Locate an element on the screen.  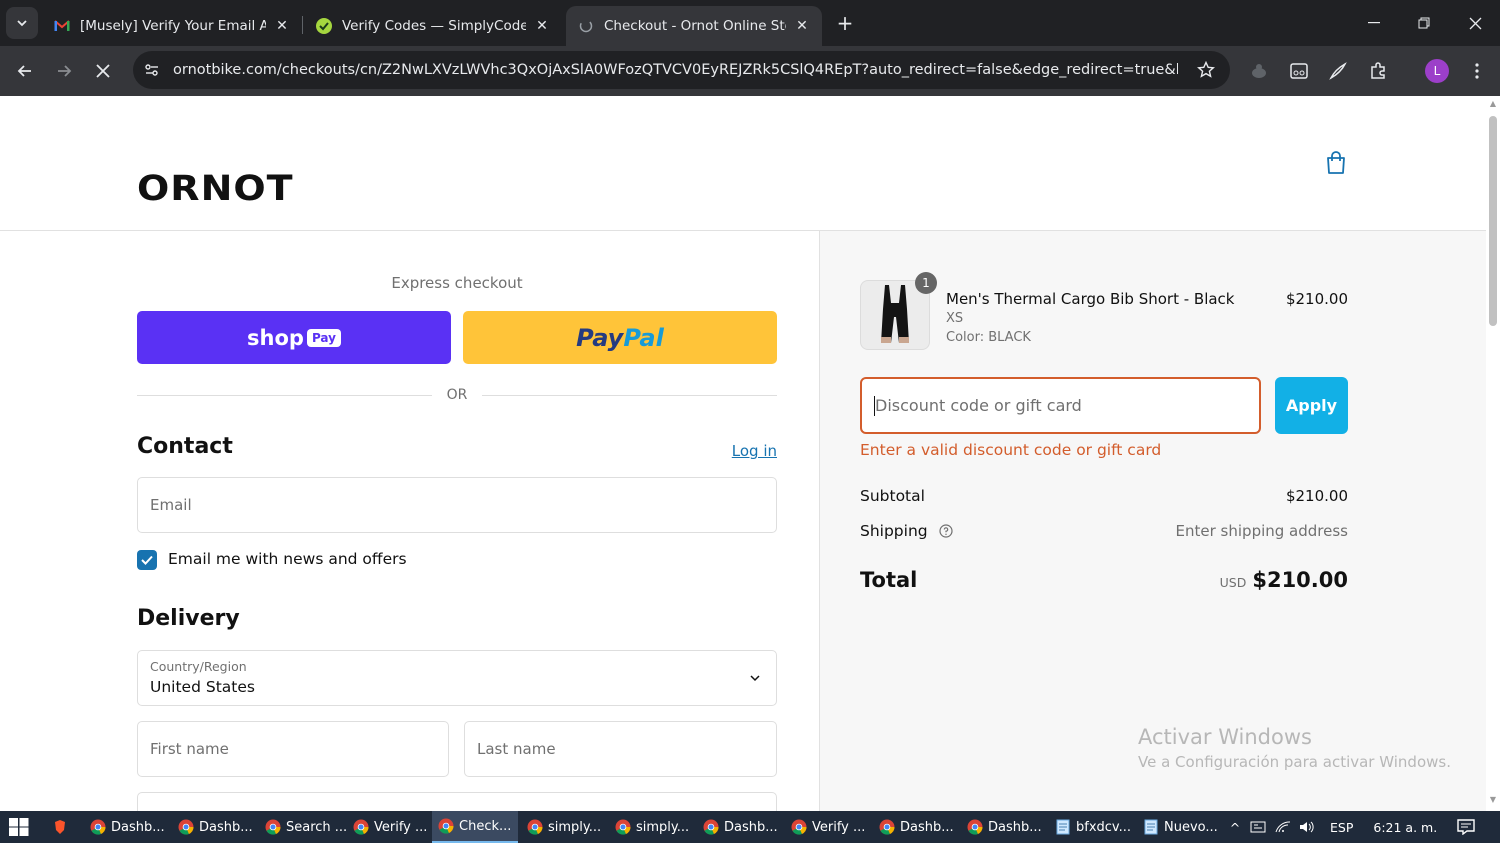
chevron-up-icon: ^ is located at coordinates (1235, 827).